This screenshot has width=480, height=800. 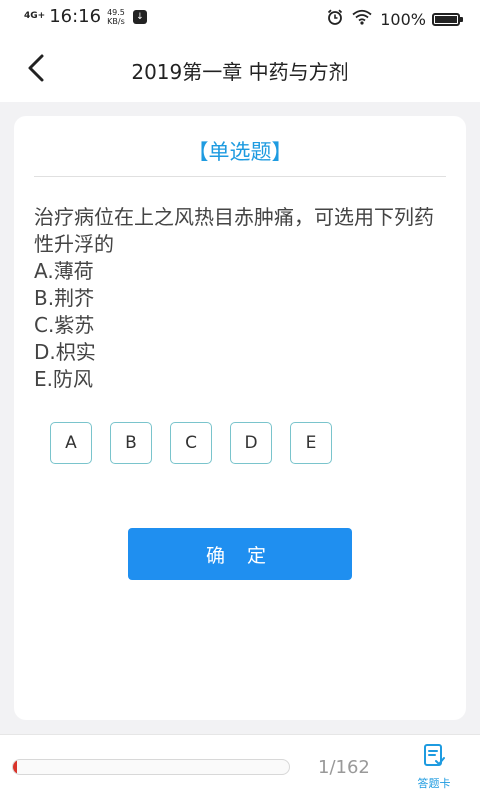 What do you see at coordinates (35, 16) in the screenshot?
I see `network-indicator: 4G+` at bounding box center [35, 16].